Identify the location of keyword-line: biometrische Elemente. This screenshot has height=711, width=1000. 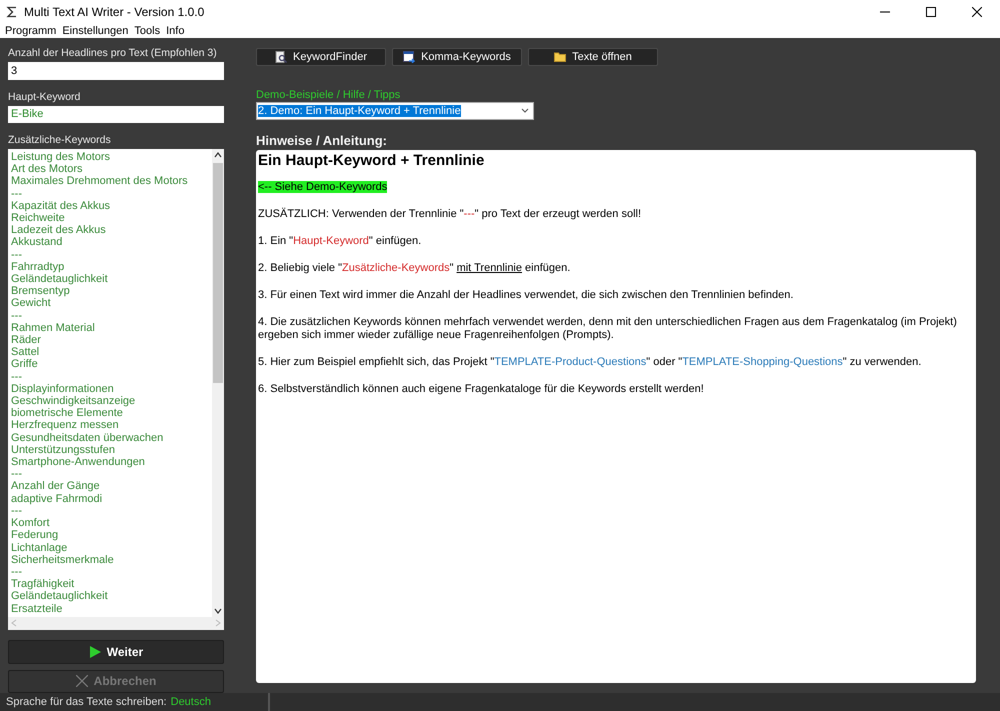
(67, 413).